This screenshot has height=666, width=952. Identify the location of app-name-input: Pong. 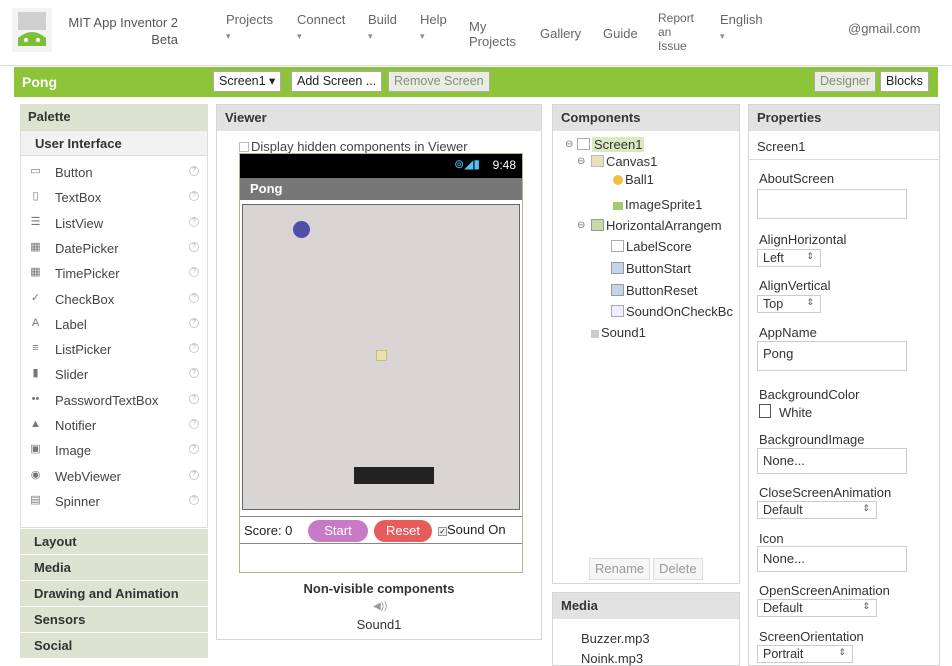
(832, 356).